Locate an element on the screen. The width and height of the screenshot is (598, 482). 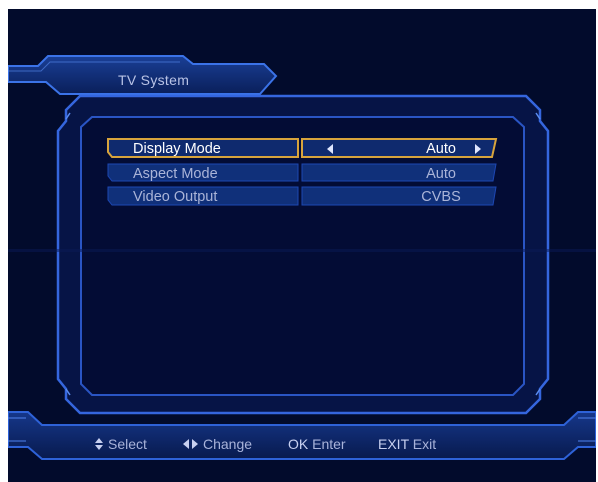
setting-label: Video Output is located at coordinates (175, 197).